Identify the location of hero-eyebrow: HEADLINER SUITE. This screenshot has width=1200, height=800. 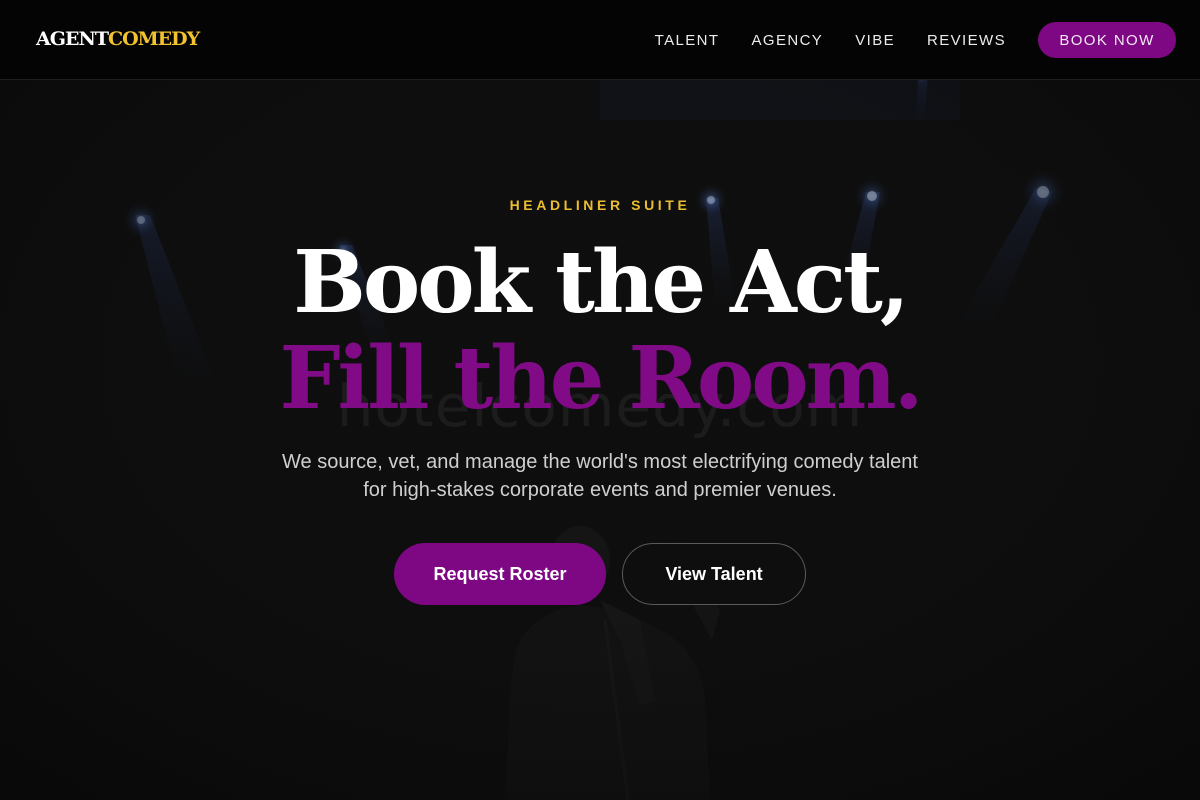
(600, 205).